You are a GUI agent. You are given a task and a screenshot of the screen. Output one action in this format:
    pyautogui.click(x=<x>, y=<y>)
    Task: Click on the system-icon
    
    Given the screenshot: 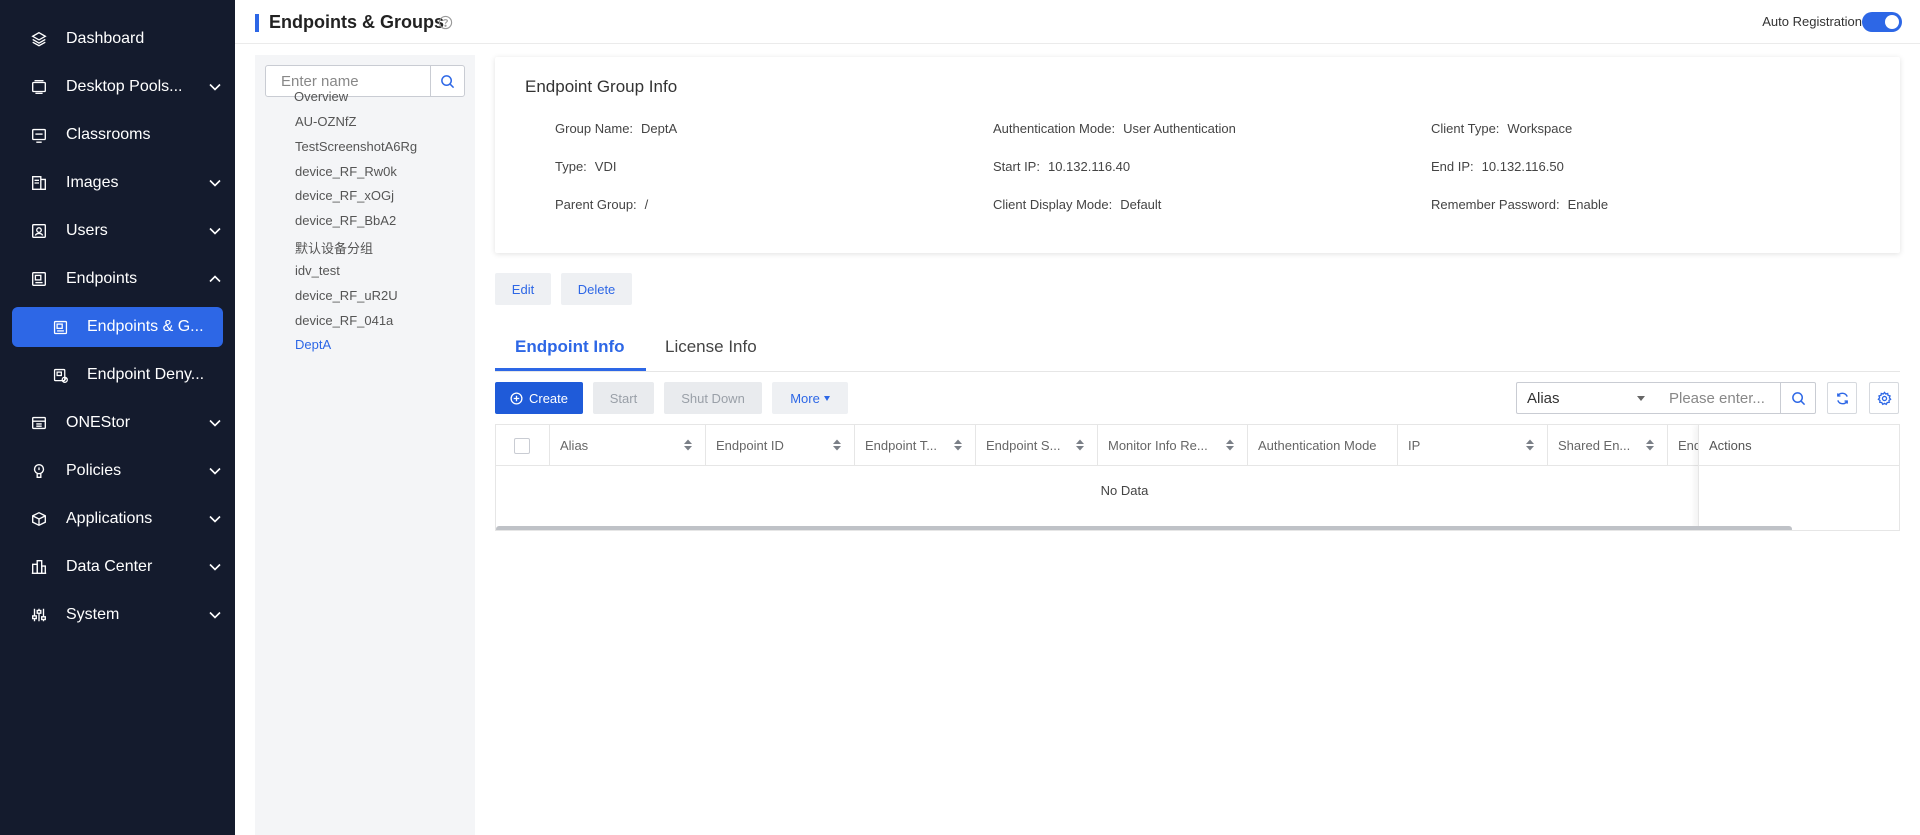 What is the action you would take?
    pyautogui.click(x=39, y=615)
    